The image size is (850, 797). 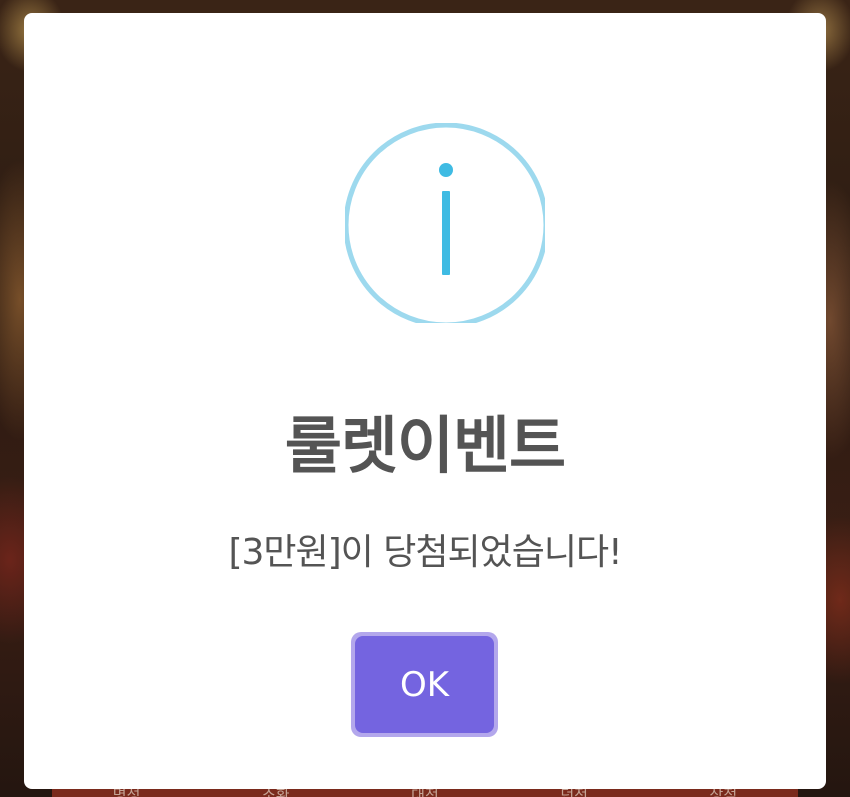 I want to click on ok-button: OK, so click(x=424, y=684).